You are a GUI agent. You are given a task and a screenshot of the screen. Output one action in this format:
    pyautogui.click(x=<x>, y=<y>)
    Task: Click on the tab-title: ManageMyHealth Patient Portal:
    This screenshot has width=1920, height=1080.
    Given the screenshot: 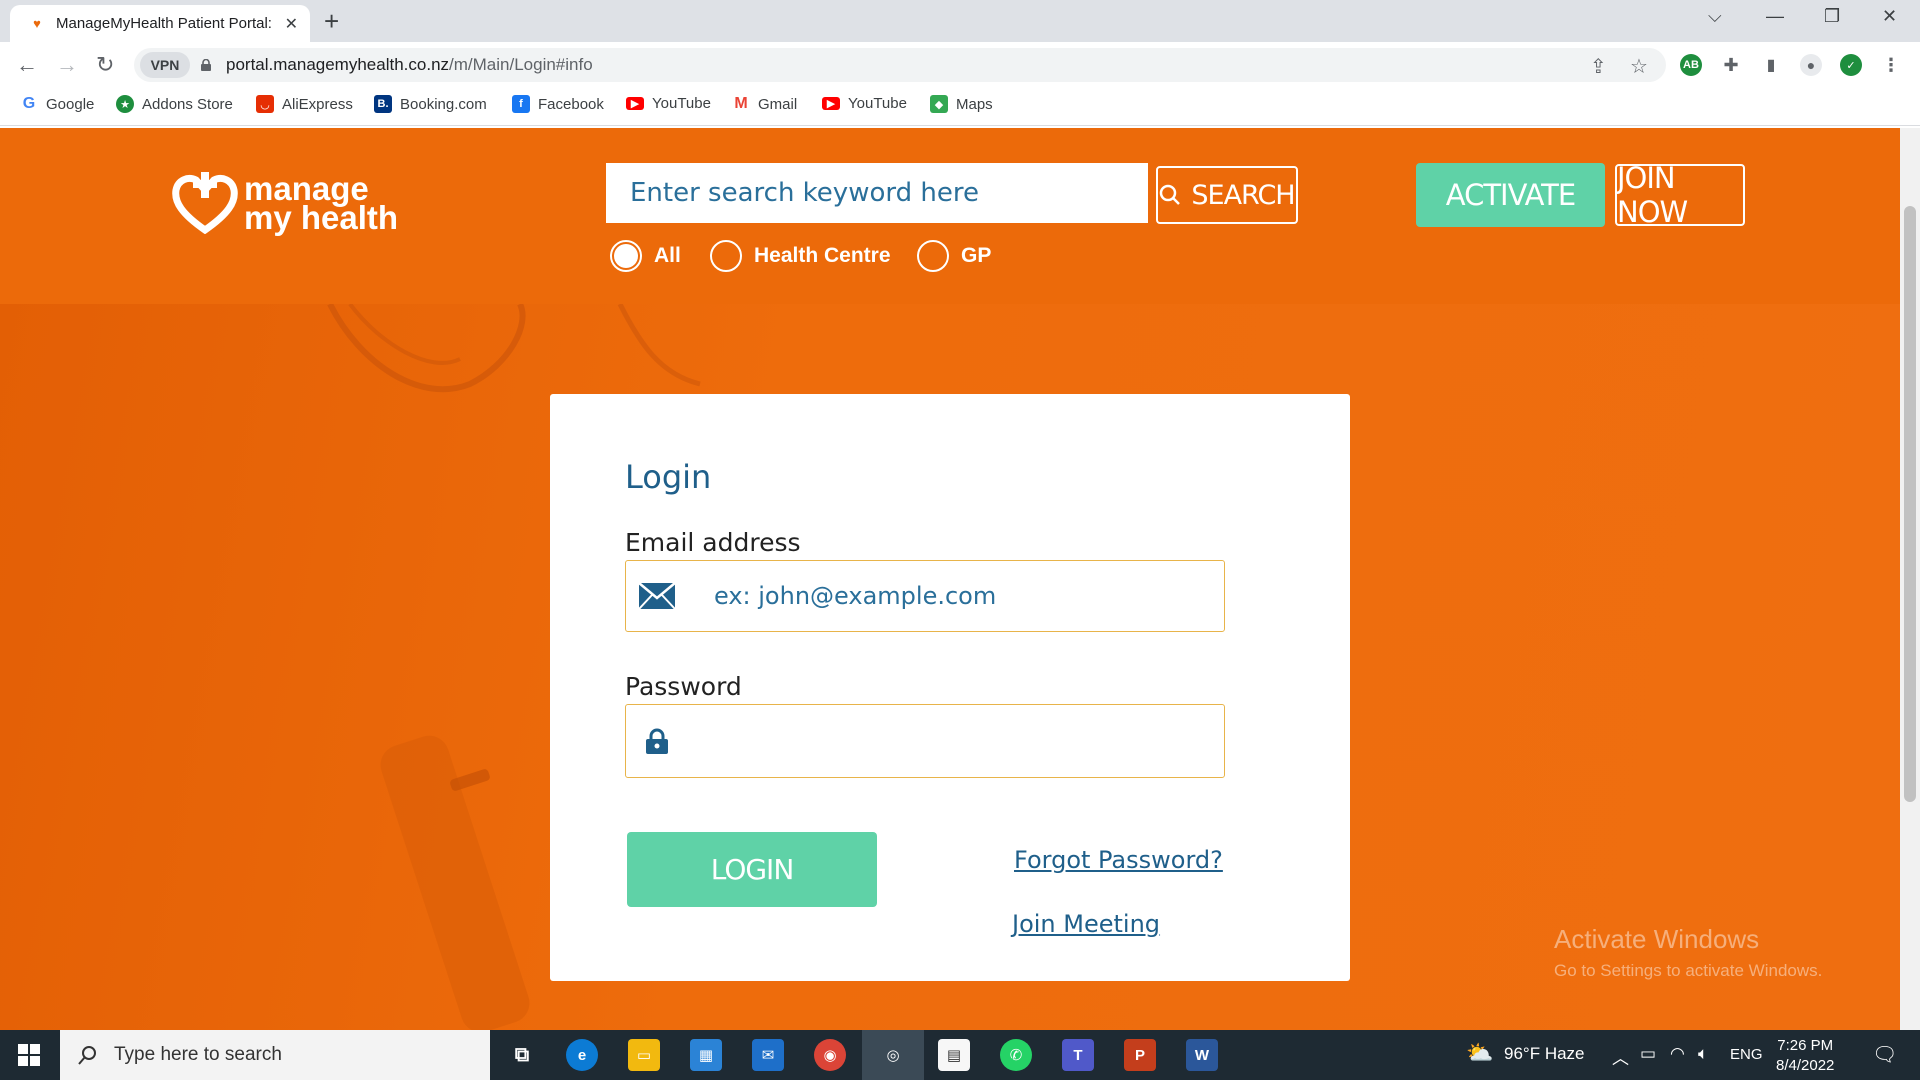 What is the action you would take?
    pyautogui.click(x=163, y=23)
    